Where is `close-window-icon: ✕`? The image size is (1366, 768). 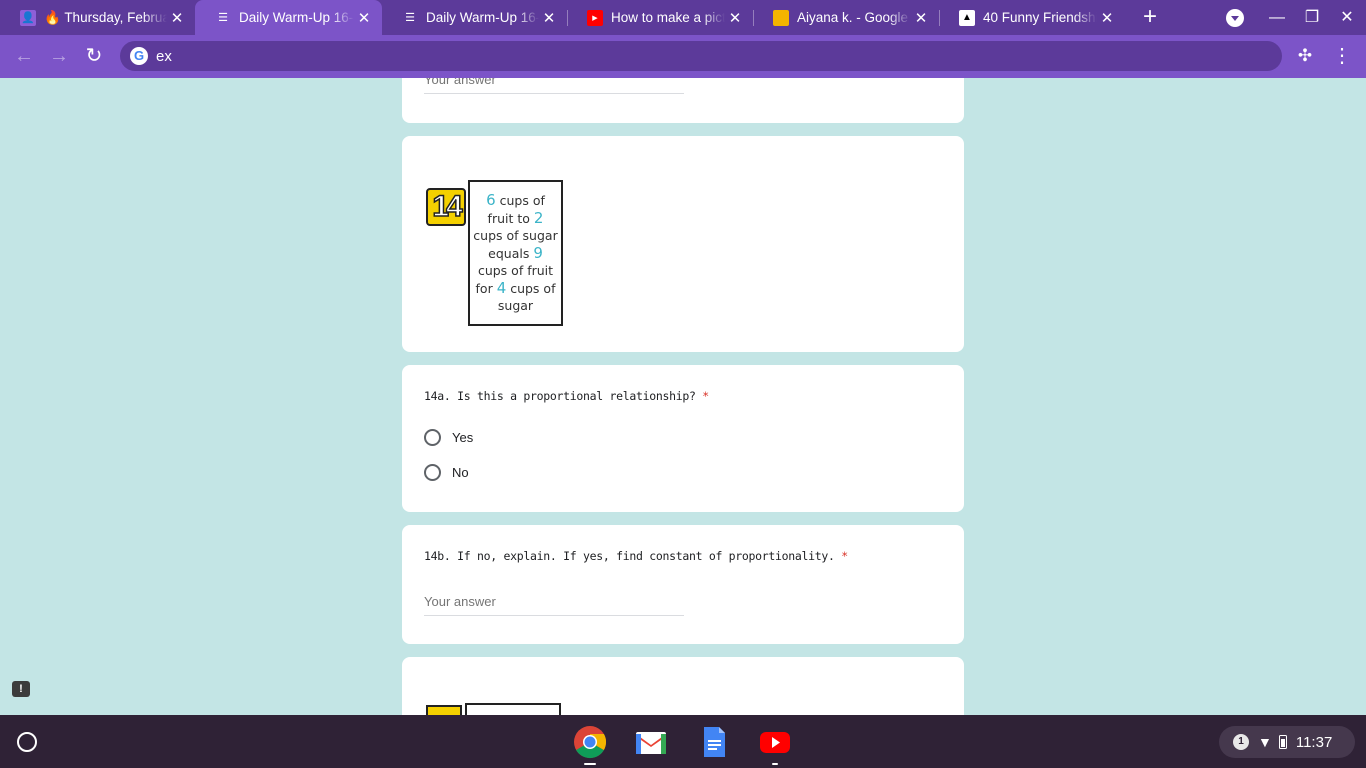 close-window-icon: ✕ is located at coordinates (1347, 18).